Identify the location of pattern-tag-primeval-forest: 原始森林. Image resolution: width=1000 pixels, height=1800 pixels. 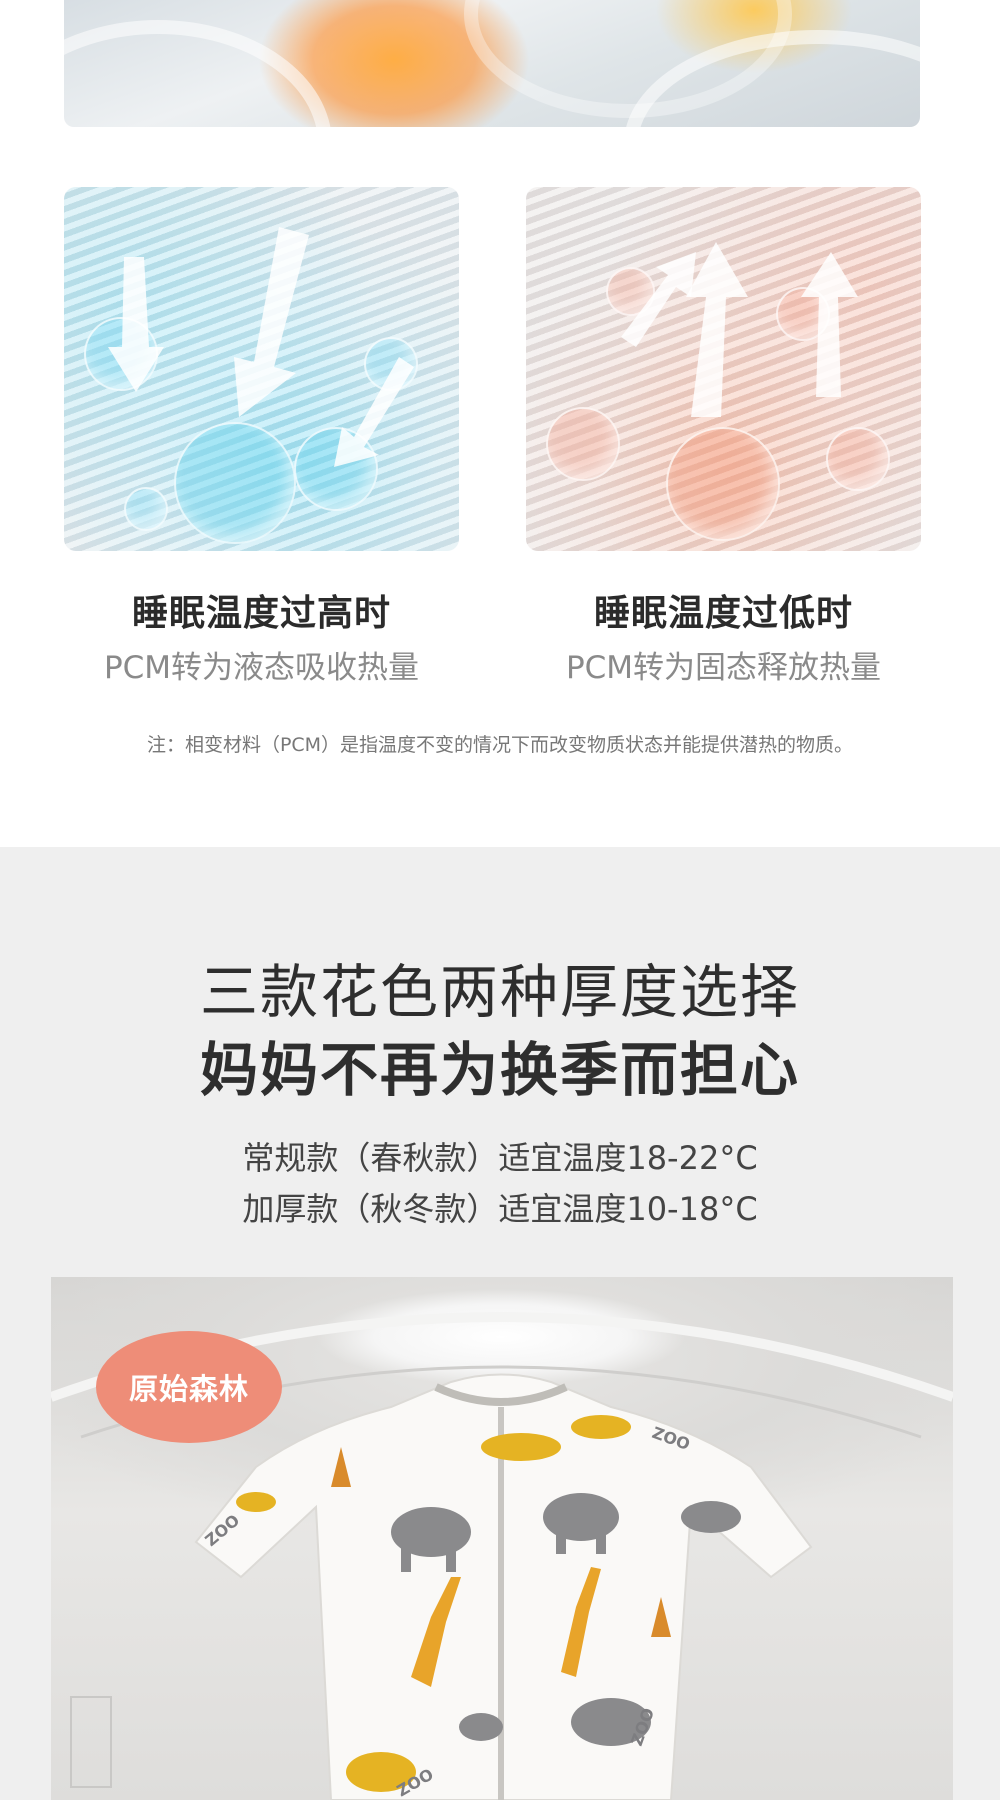
(189, 1387).